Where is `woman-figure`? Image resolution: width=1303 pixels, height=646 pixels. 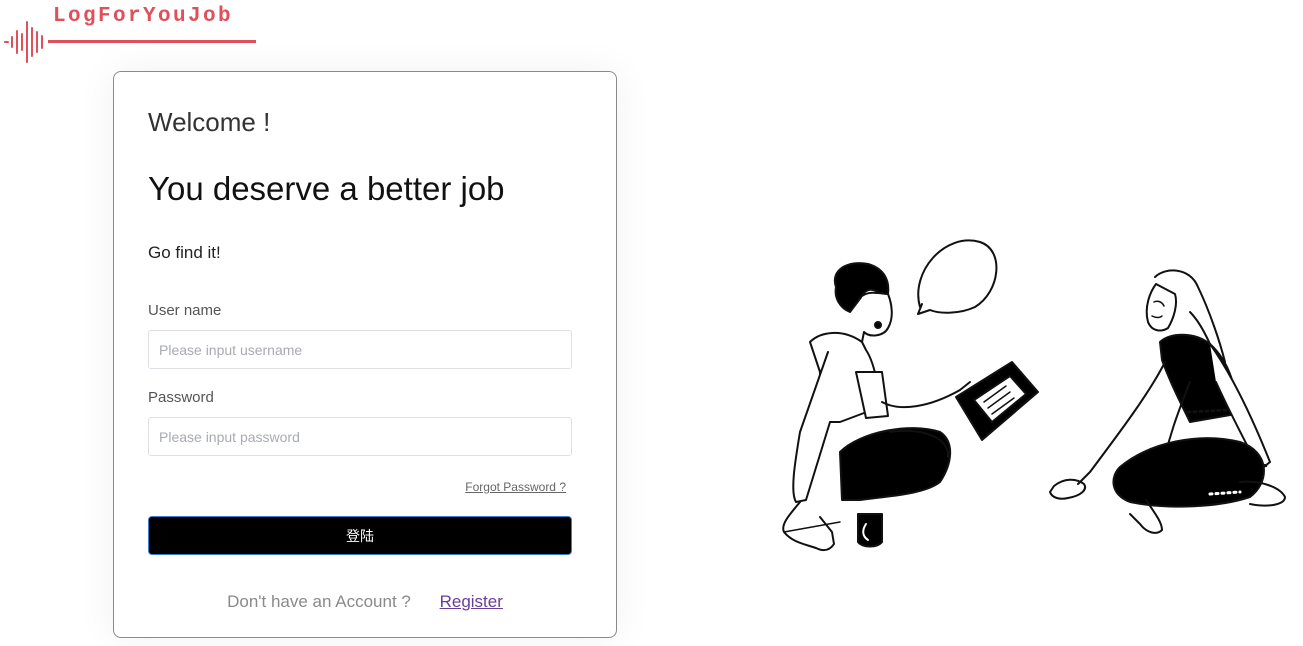
woman-figure is located at coordinates (1167, 401).